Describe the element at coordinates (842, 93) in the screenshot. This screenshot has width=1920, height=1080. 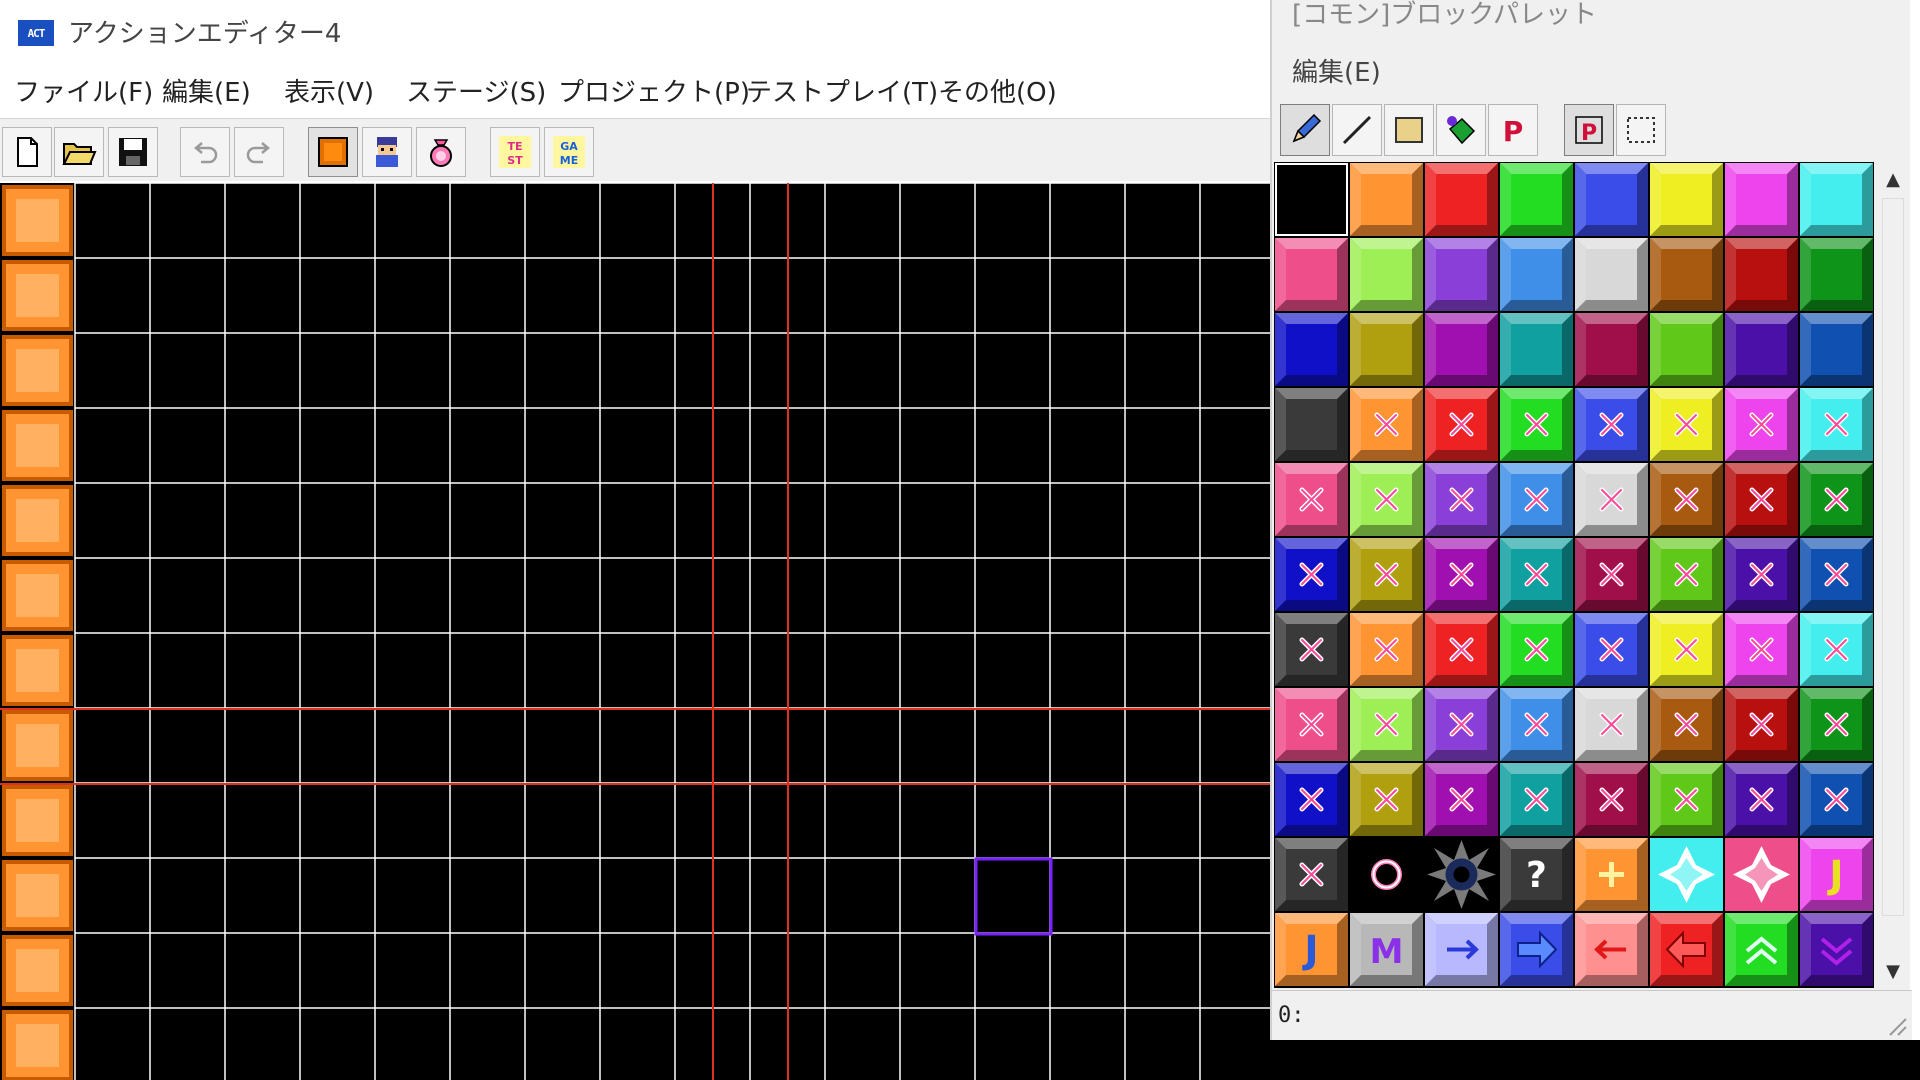
I see `menu-testplay: テストプレイ(T)` at that location.